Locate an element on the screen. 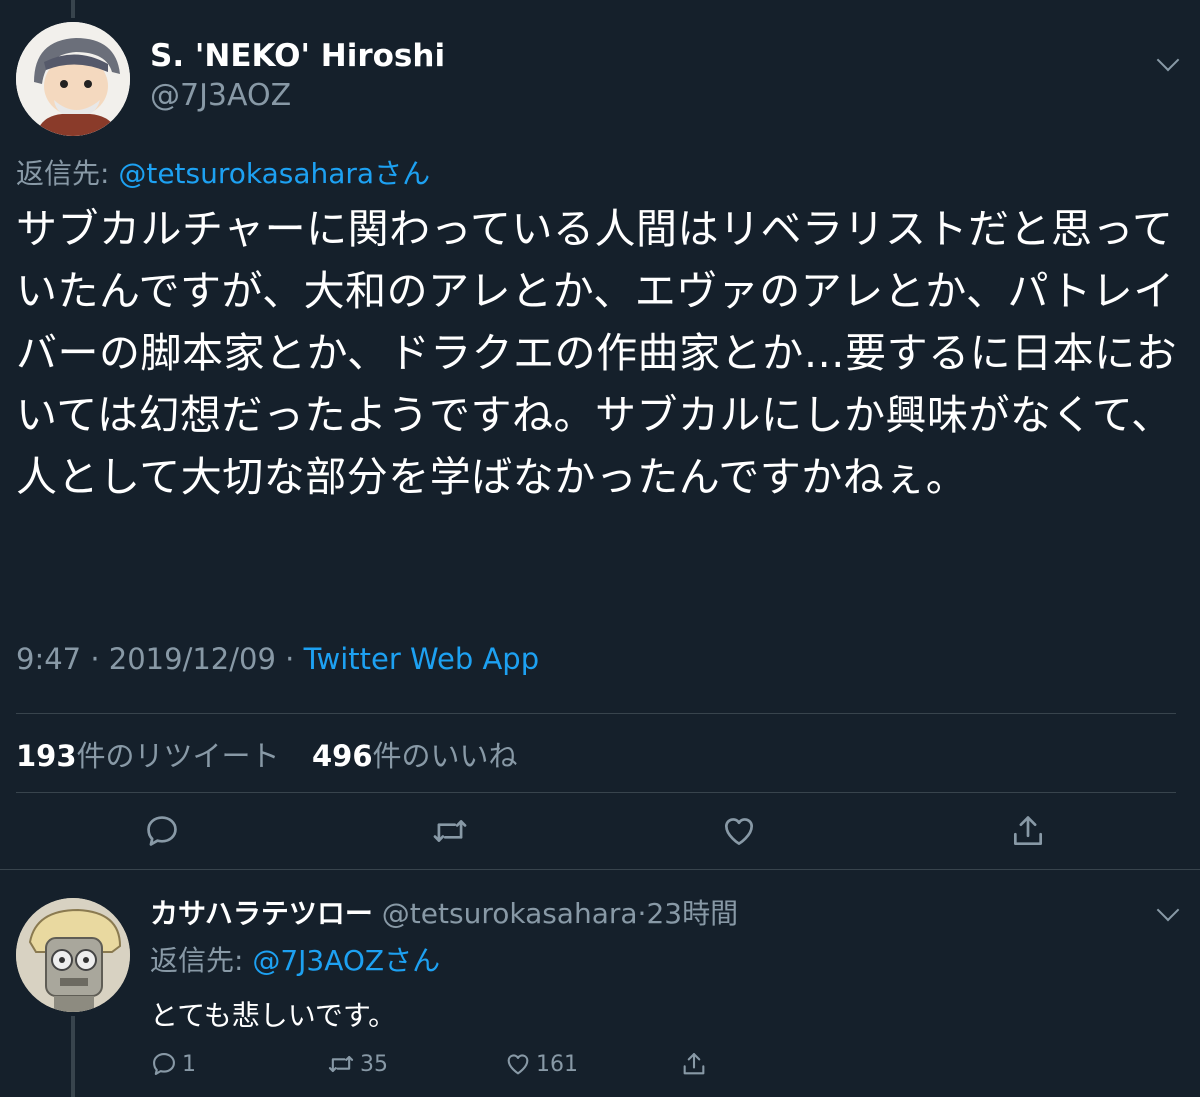 The image size is (1200, 1097). share-button is located at coordinates (1028, 831).